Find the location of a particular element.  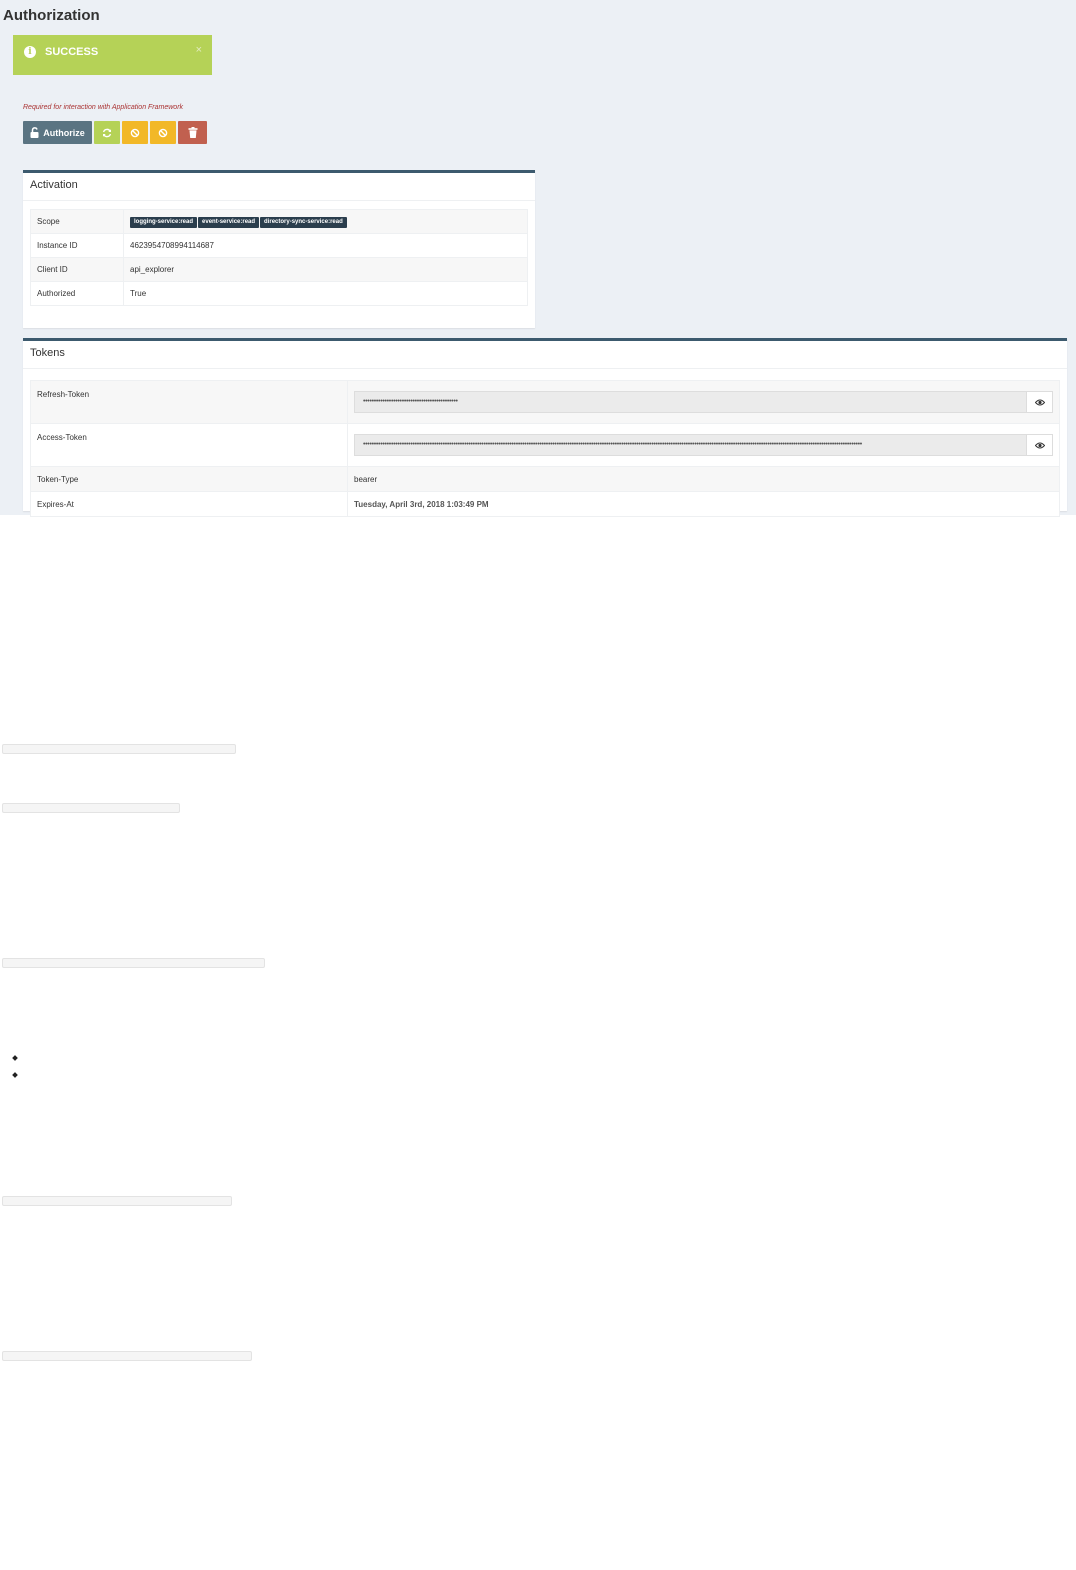

delete-button is located at coordinates (192, 132).